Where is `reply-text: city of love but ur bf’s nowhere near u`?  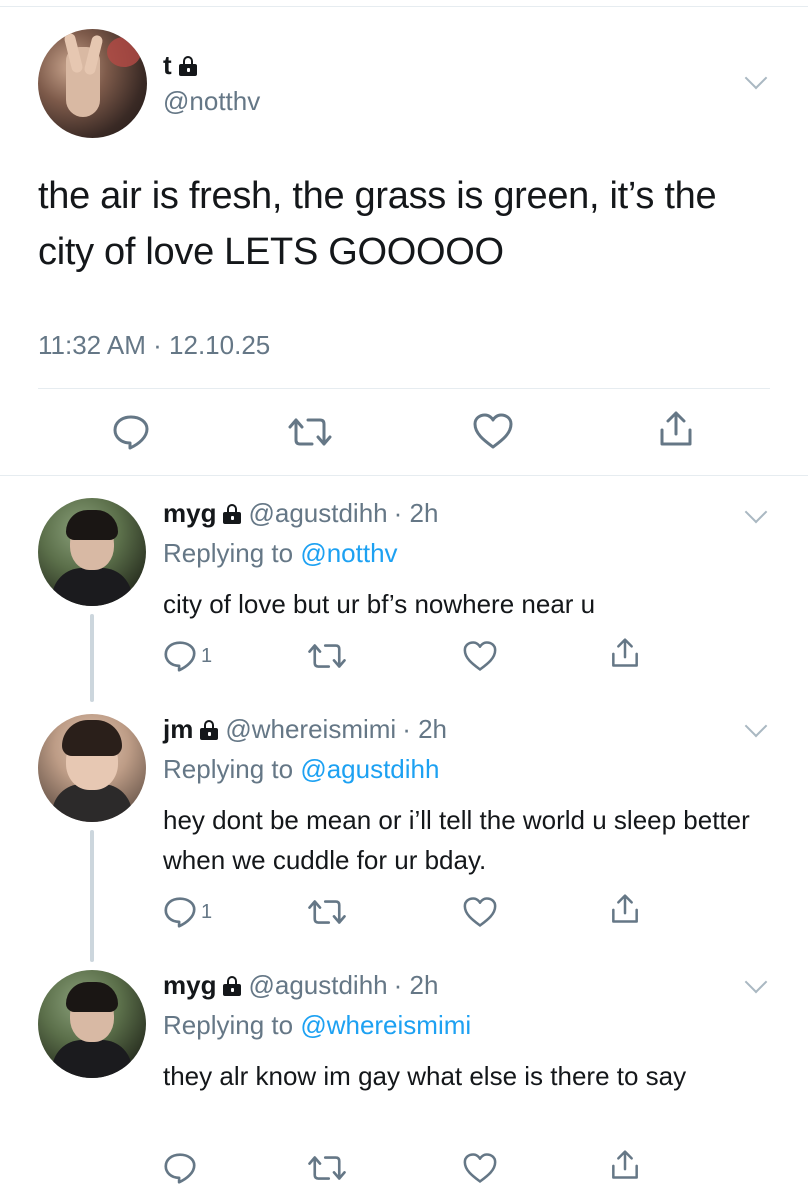 reply-text: city of love but ur bf’s nowhere near u is located at coordinates (379, 604).